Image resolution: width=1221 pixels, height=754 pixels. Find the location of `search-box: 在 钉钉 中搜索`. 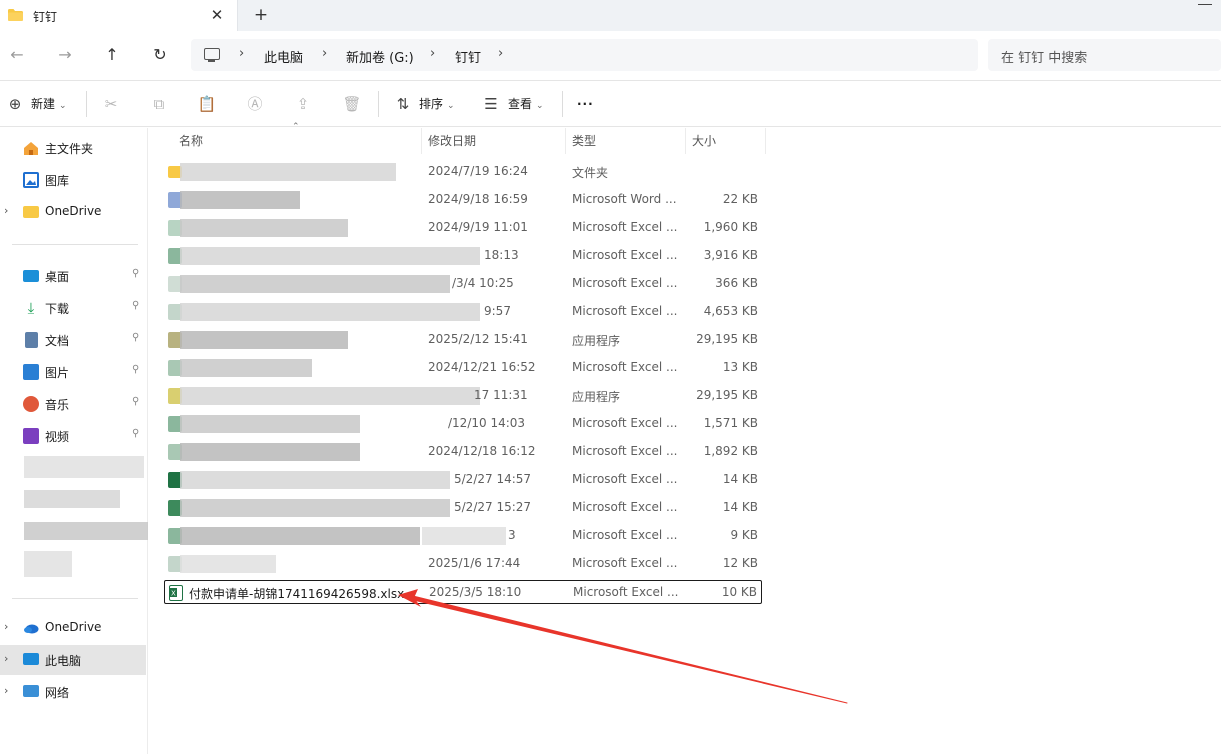

search-box: 在 钉钉 中搜索 is located at coordinates (1104, 55).